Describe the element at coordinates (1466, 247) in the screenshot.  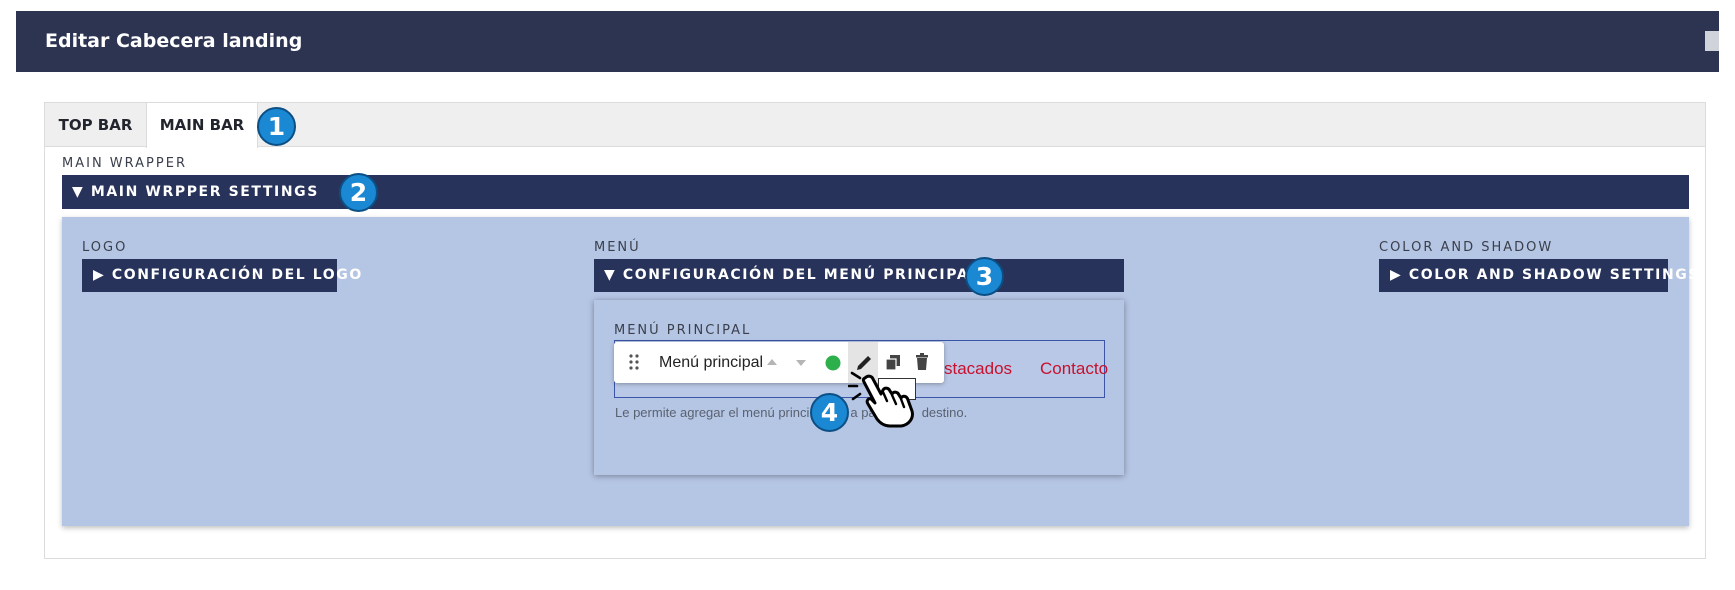
I see `color-shadow-label: COLOR AND SHADOW` at that location.